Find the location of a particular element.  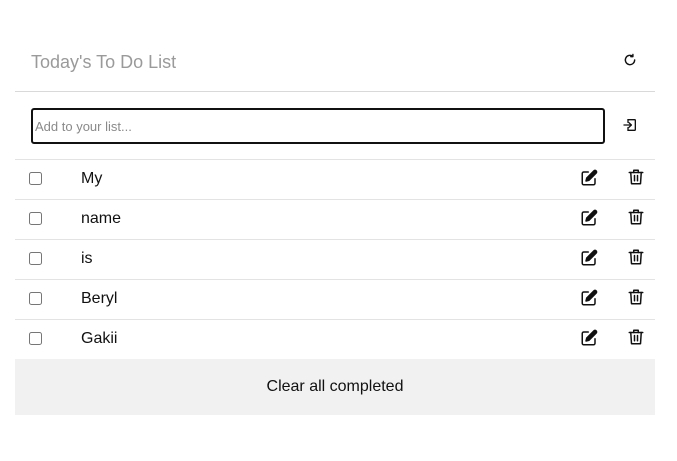

enter-icon is located at coordinates (630, 125).